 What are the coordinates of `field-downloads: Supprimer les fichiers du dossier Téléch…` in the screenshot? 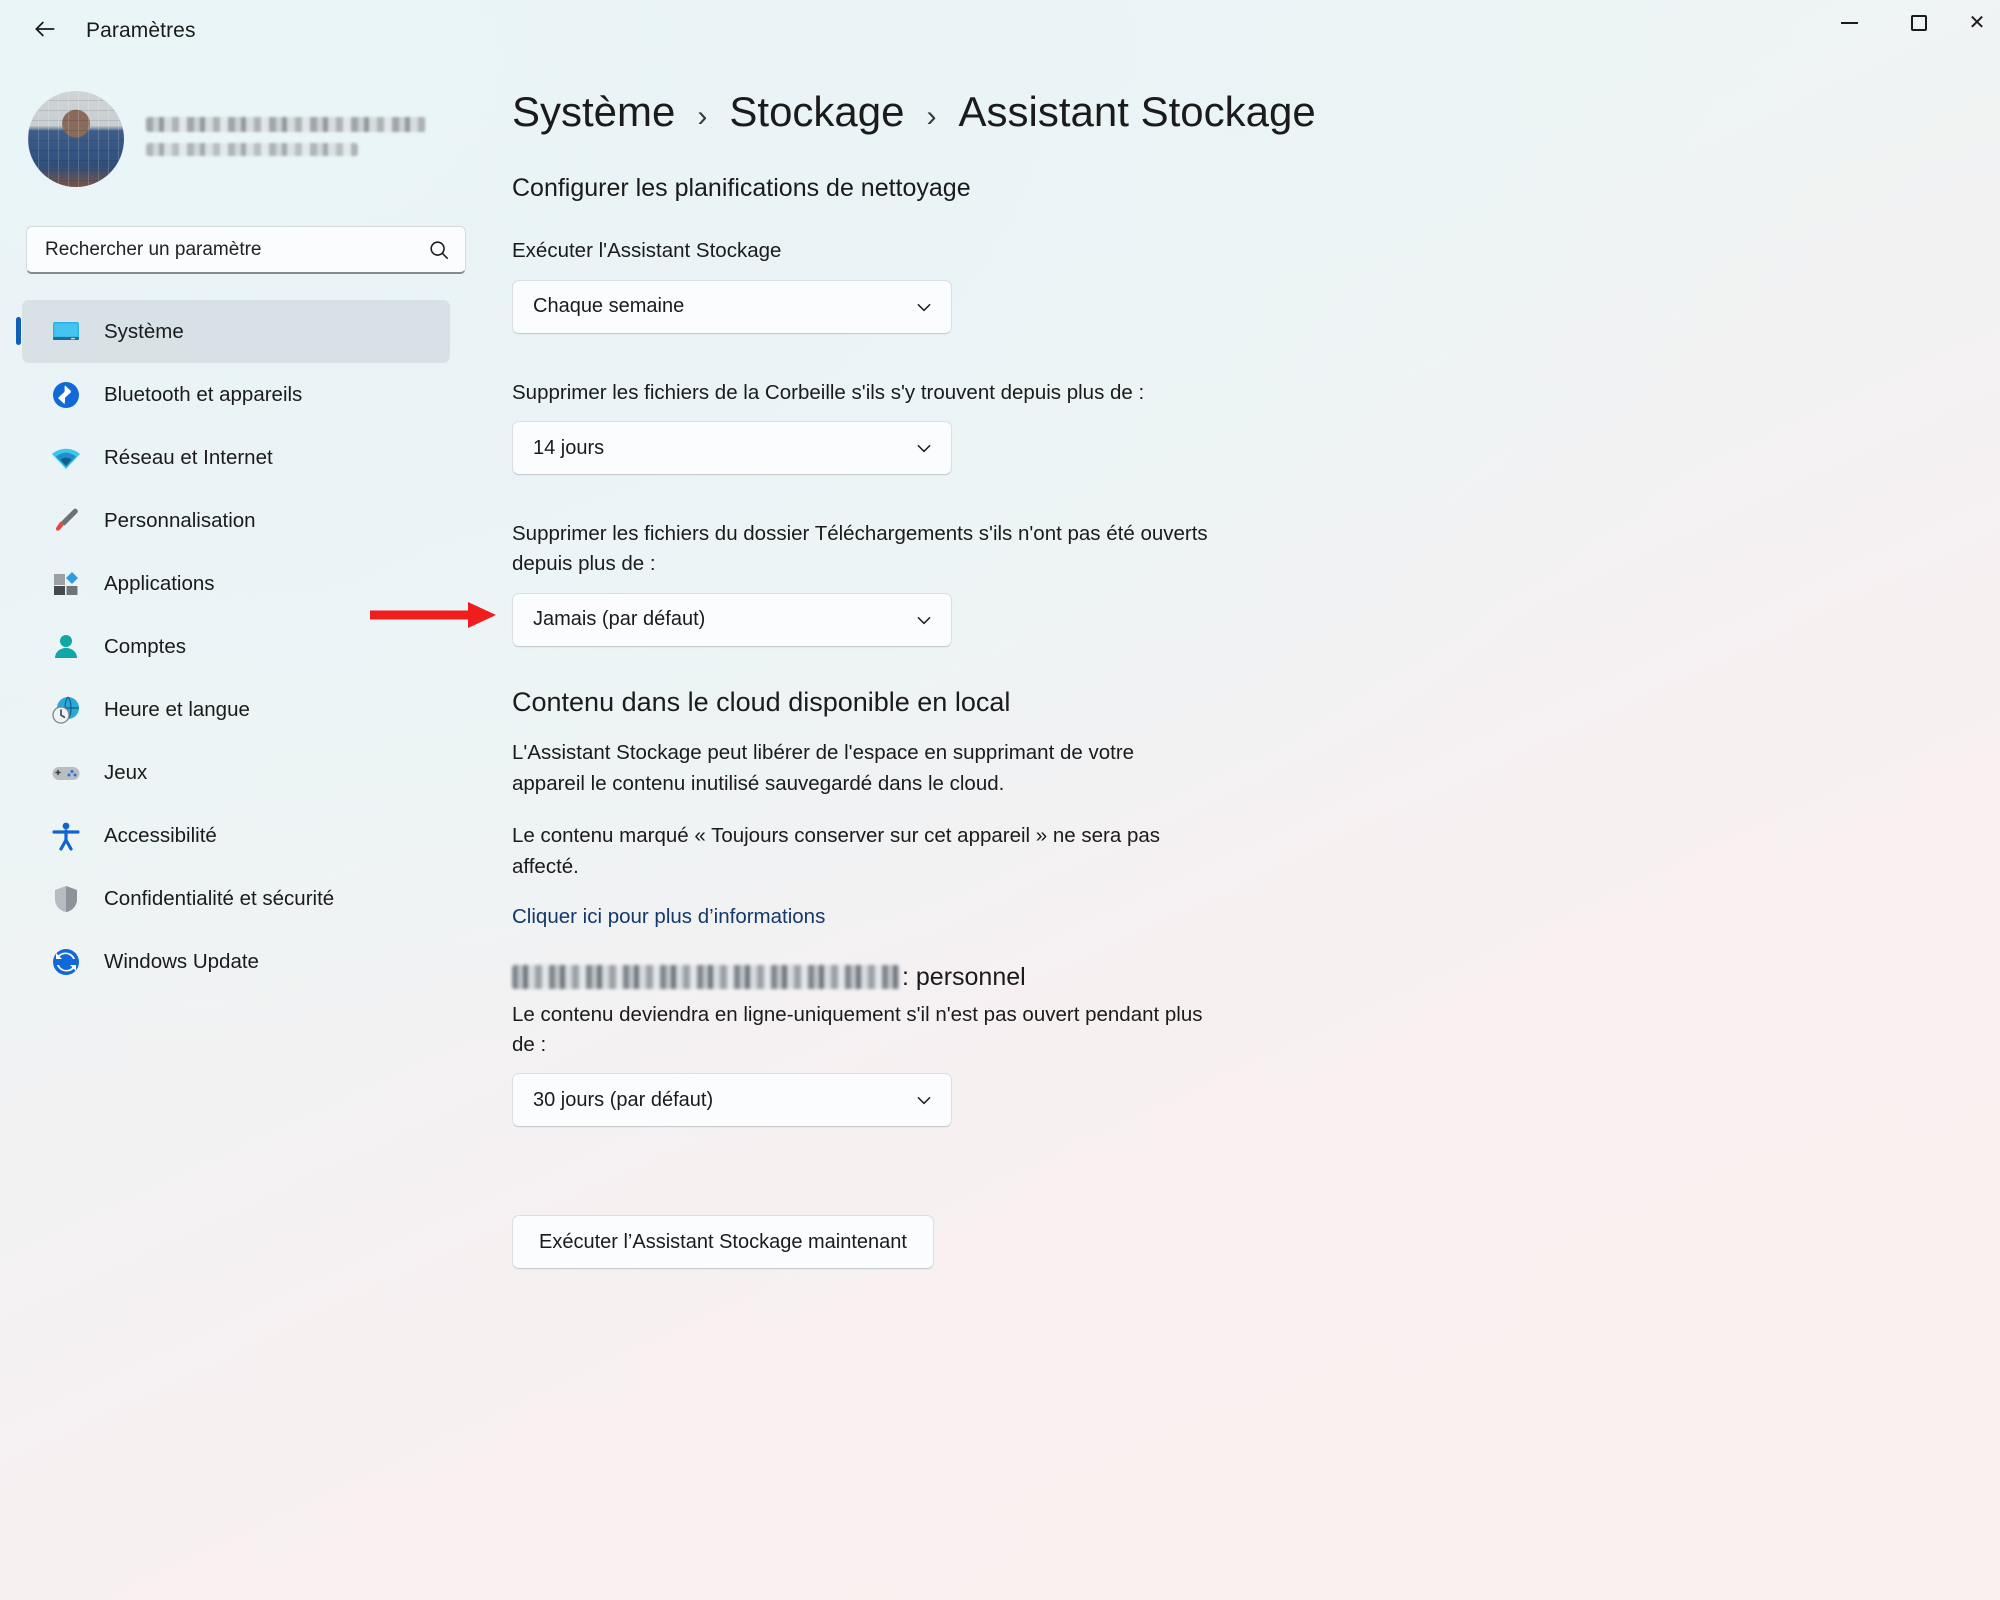 It's located at (1236, 583).